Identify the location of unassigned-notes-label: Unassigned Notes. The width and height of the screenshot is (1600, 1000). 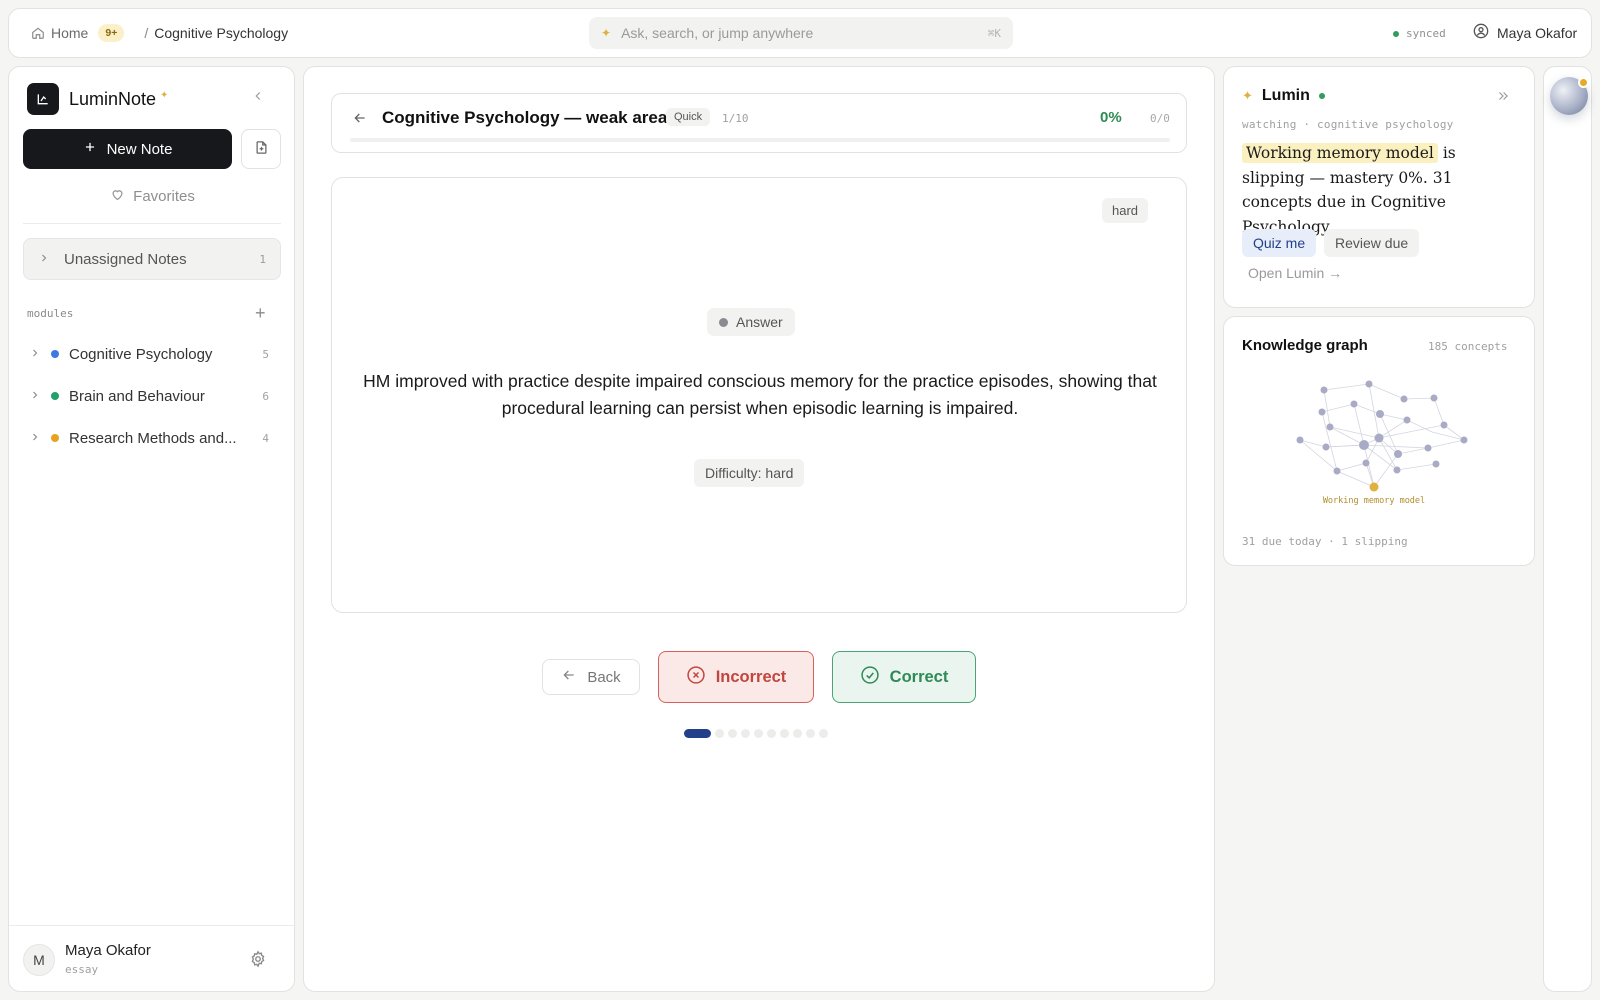
(125, 259).